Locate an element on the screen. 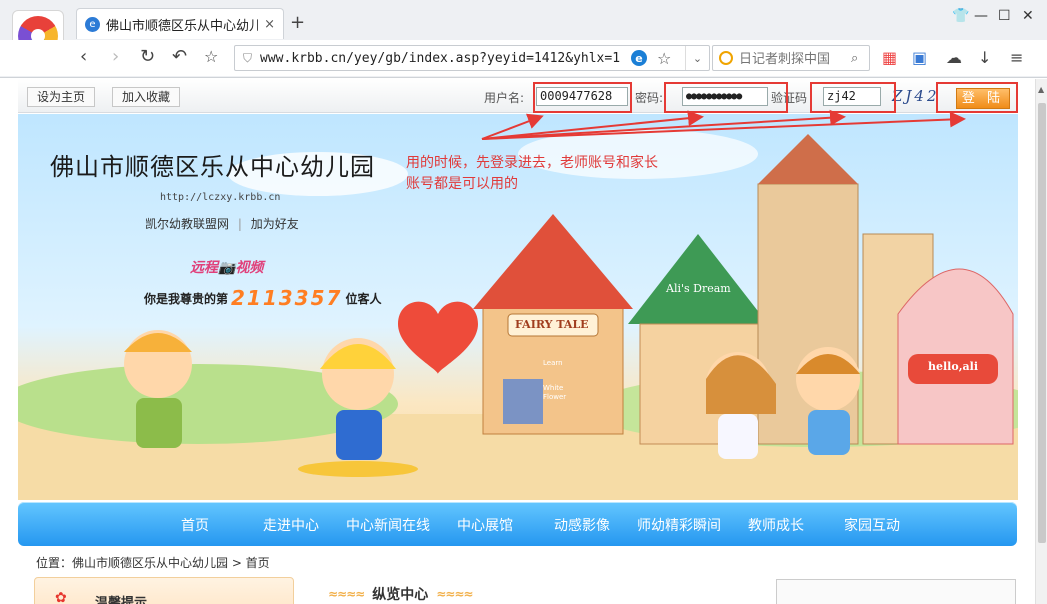  school-url: http://lczxy.krbb.cn is located at coordinates (220, 197).